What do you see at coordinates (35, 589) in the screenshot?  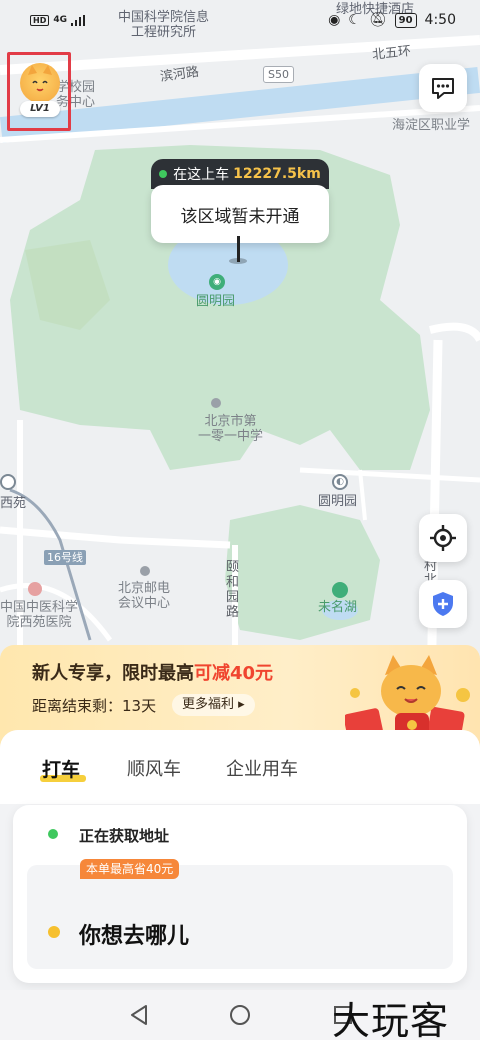 I see `hospital-poi-icon` at bounding box center [35, 589].